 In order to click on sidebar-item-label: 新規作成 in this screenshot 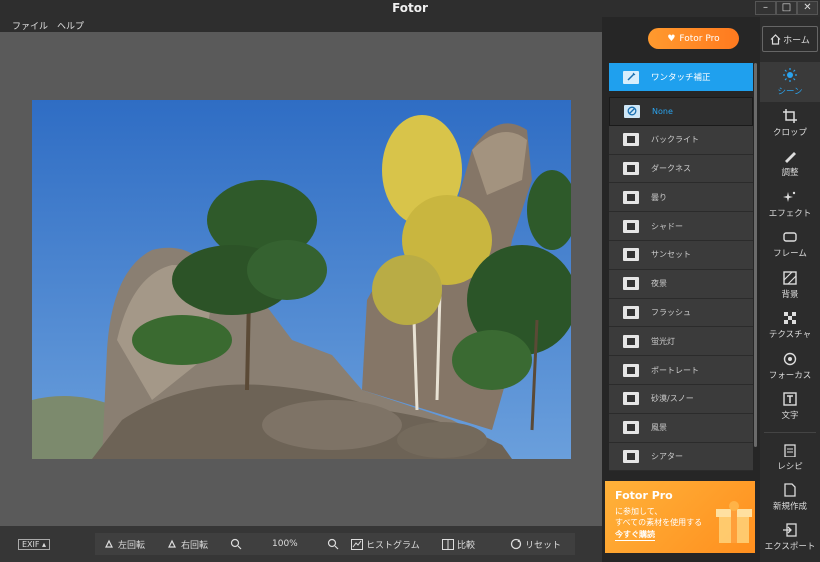, I will do `click(789, 506)`.